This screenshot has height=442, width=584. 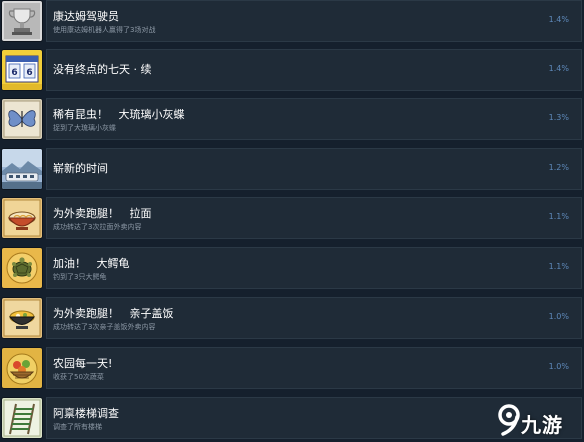 I want to click on achievement-panel: 康达姆驾驶员 使用康达姆机器人赢得了3场对战 1.4%, so click(x=314, y=21).